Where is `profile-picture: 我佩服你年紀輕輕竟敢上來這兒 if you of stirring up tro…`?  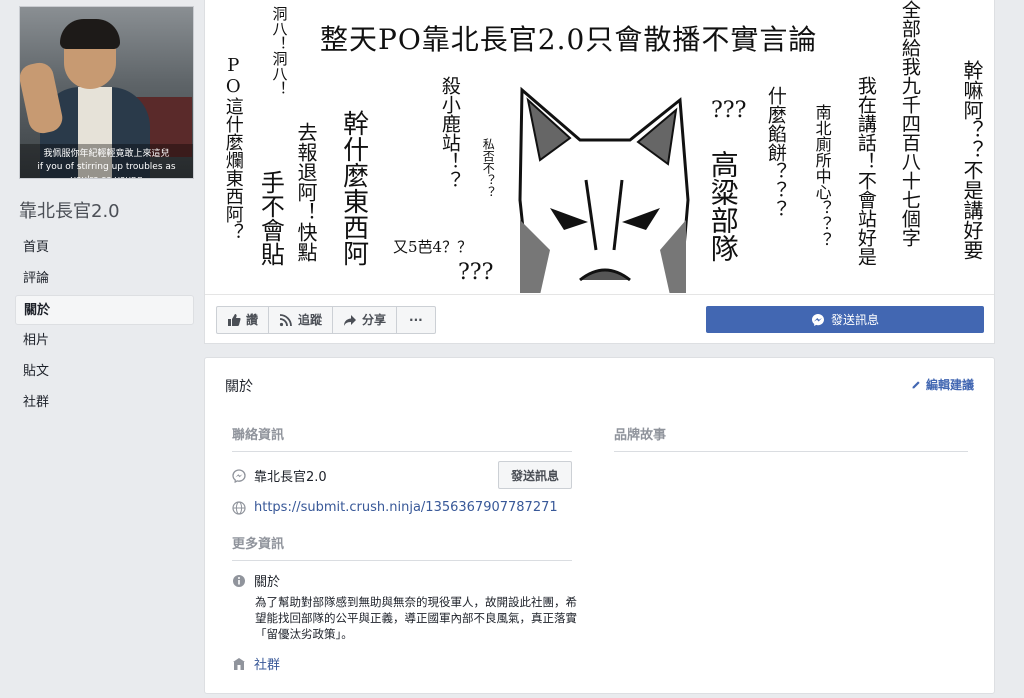 profile-picture: 我佩服你年紀輕輕竟敢上來這兒 if you of stirring up tro… is located at coordinates (106, 92).